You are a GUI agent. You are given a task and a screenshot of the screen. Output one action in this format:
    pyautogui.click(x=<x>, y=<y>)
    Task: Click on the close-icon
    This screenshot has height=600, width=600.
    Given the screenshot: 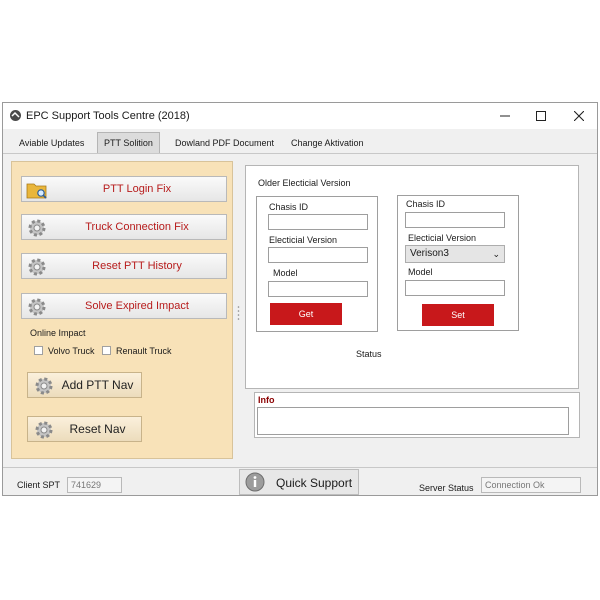 What is the action you would take?
    pyautogui.click(x=579, y=116)
    